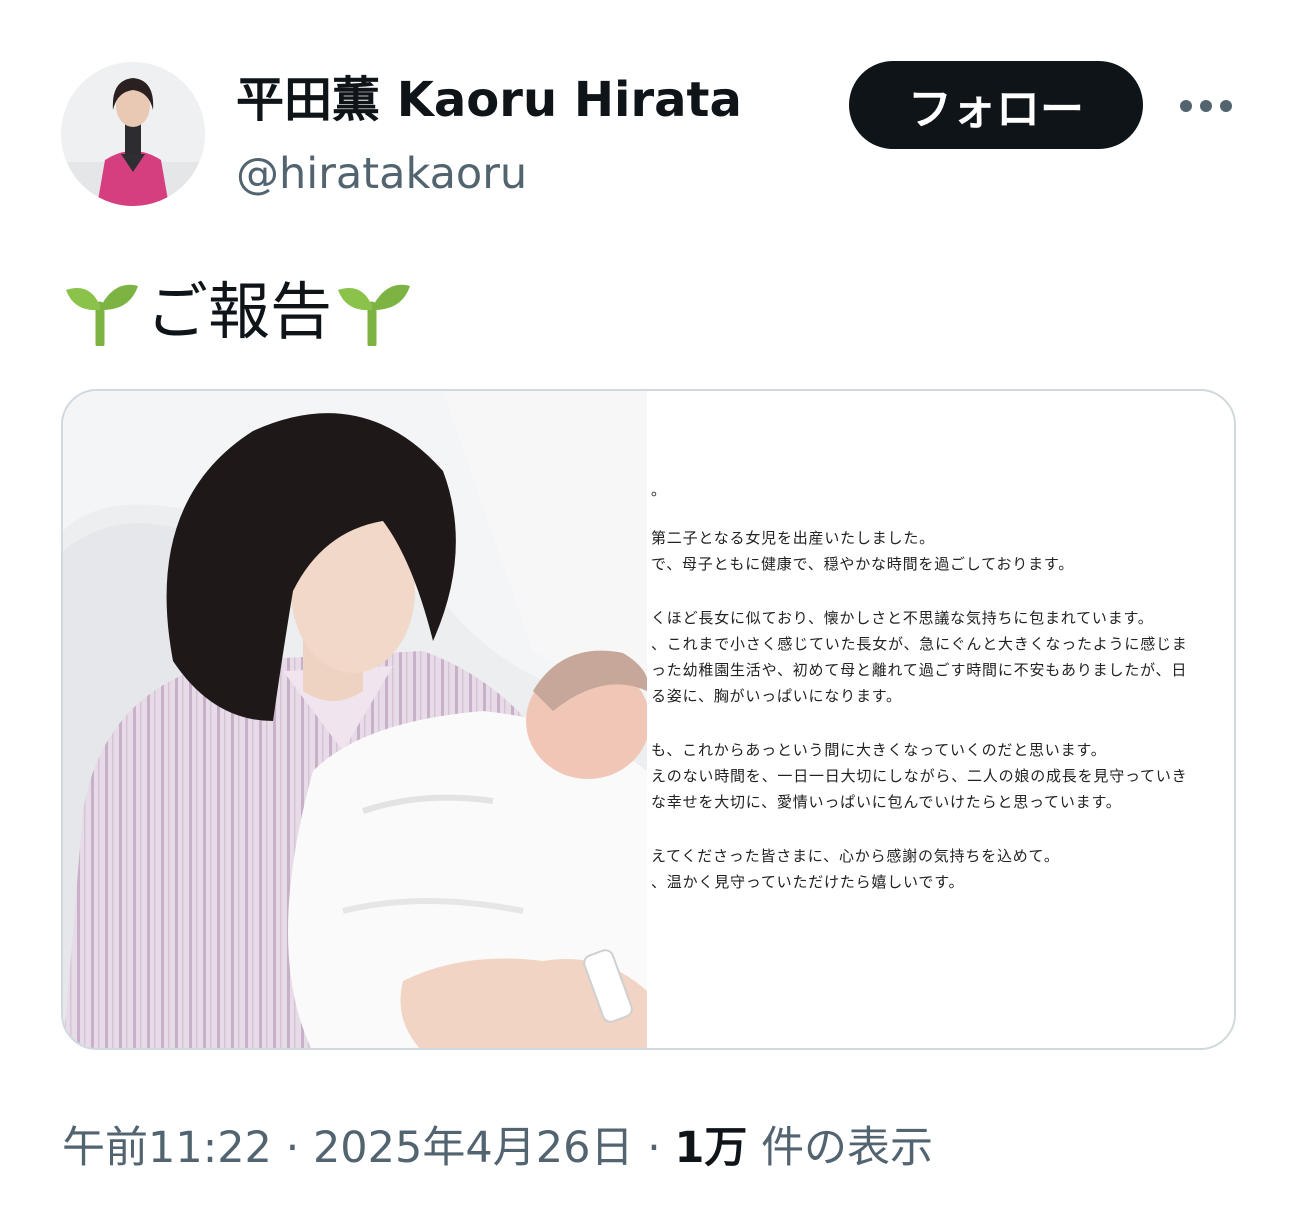  I want to click on tweet-text: ご報告, so click(238, 307).